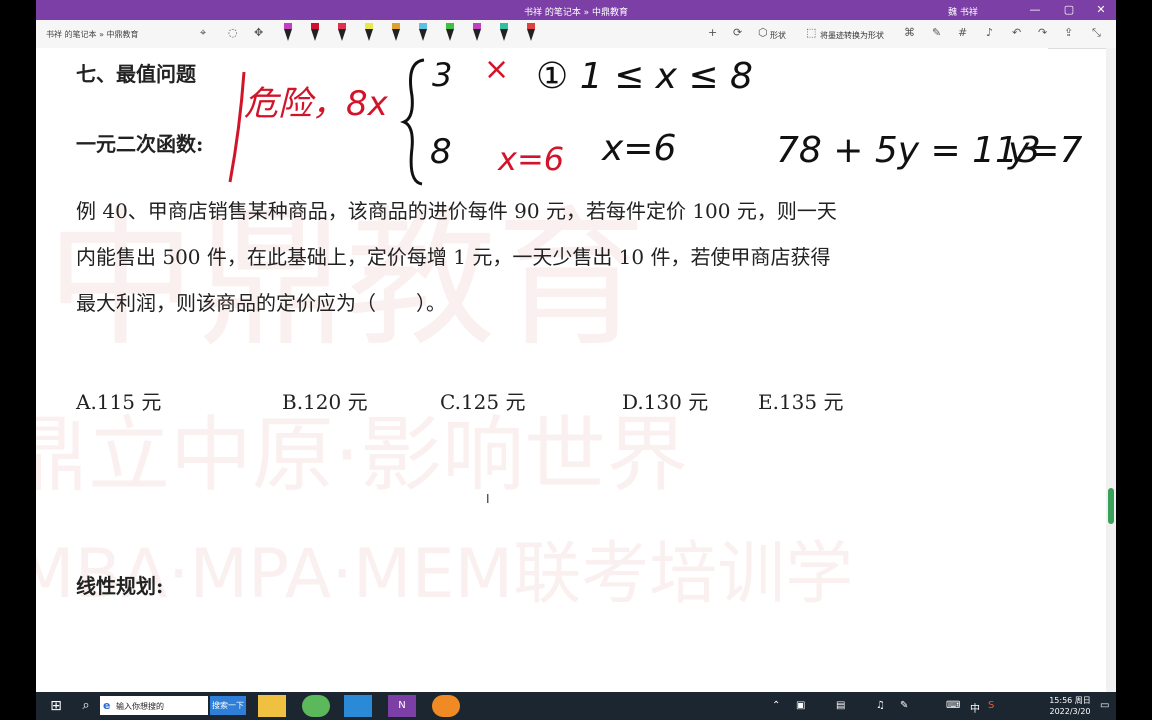 The height and width of the screenshot is (720, 1152). What do you see at coordinates (962, 32) in the screenshot?
I see `grid-icon: #` at bounding box center [962, 32].